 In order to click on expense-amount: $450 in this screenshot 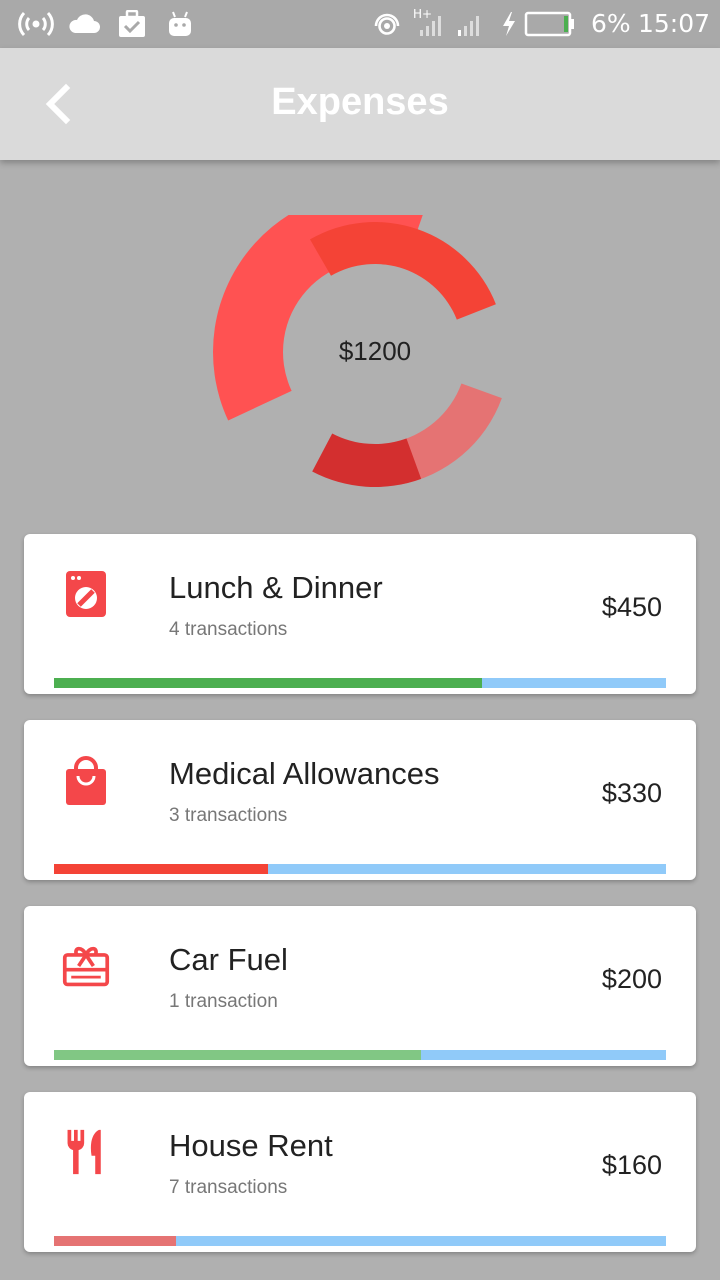, I will do `click(631, 607)`.